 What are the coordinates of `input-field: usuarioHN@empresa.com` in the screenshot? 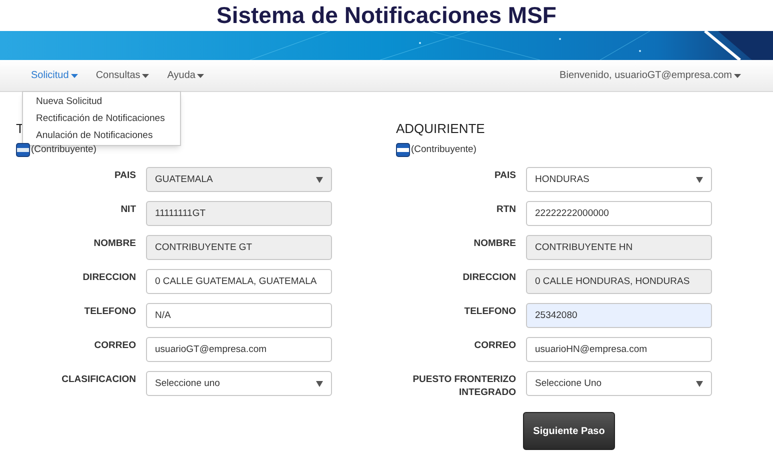 It's located at (619, 349).